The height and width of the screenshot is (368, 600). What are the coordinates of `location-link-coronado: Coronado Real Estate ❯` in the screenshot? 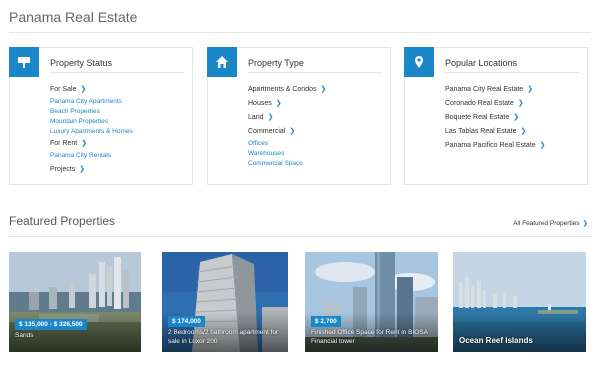 It's located at (513, 104).